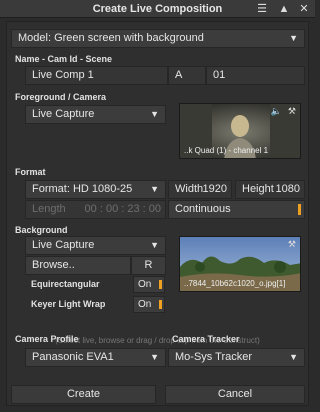 This screenshot has height=412, width=320. What do you see at coordinates (276, 111) in the screenshot?
I see `speaker-icon: 🔈` at bounding box center [276, 111].